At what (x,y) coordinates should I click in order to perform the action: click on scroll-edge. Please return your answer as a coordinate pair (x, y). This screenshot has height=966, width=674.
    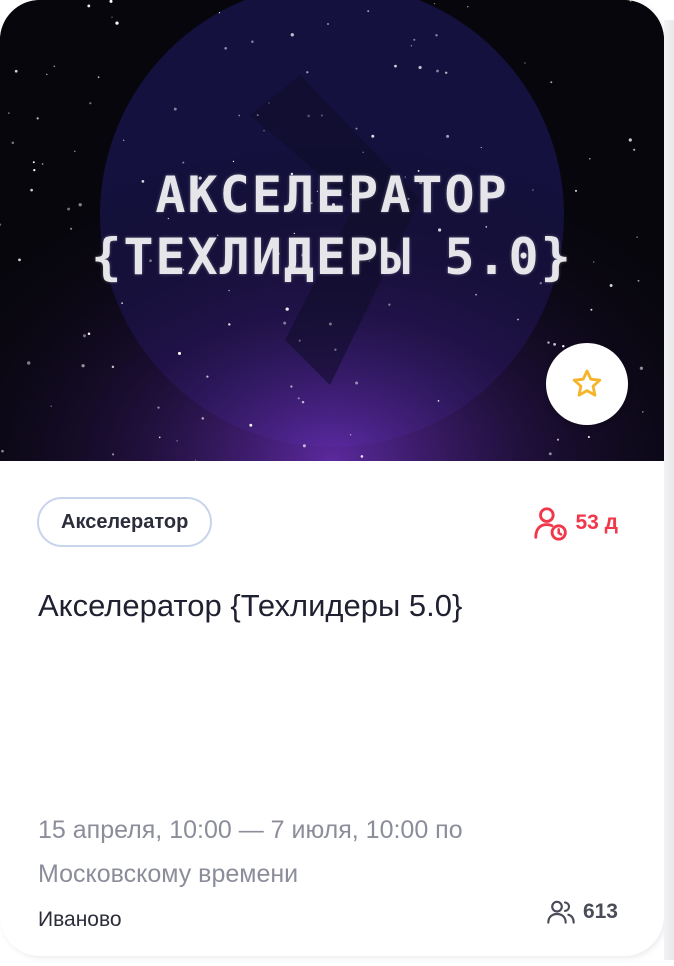
    Looking at the image, I should click on (669, 490).